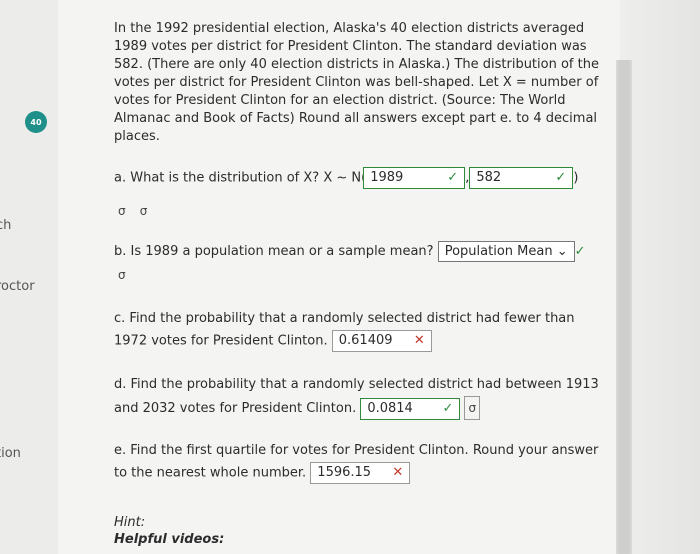  What do you see at coordinates (390, 408) in the screenshot?
I see `part-d-value: 0.0814` at bounding box center [390, 408].